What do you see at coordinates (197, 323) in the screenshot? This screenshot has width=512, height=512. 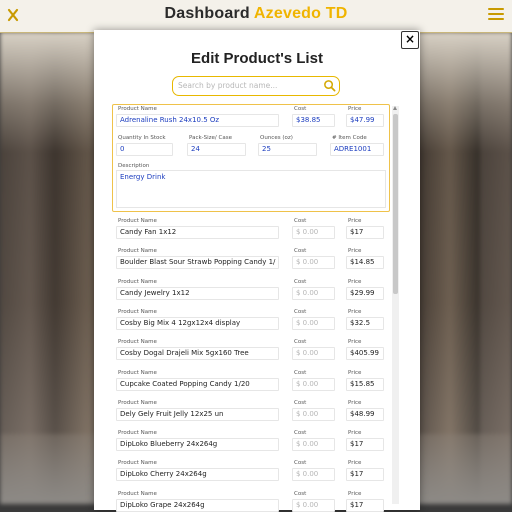 I see `product-name-field: Cosby Big Mix 4 12gx12x4 display` at bounding box center [197, 323].